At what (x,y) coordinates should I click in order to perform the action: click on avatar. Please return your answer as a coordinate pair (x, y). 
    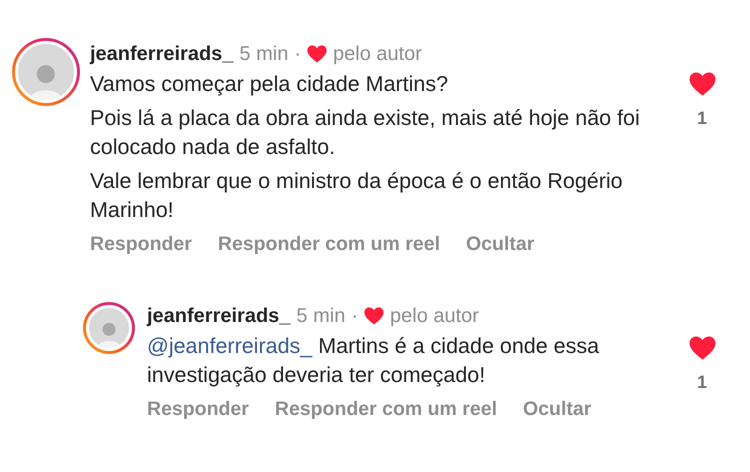
    Looking at the image, I should click on (109, 328).